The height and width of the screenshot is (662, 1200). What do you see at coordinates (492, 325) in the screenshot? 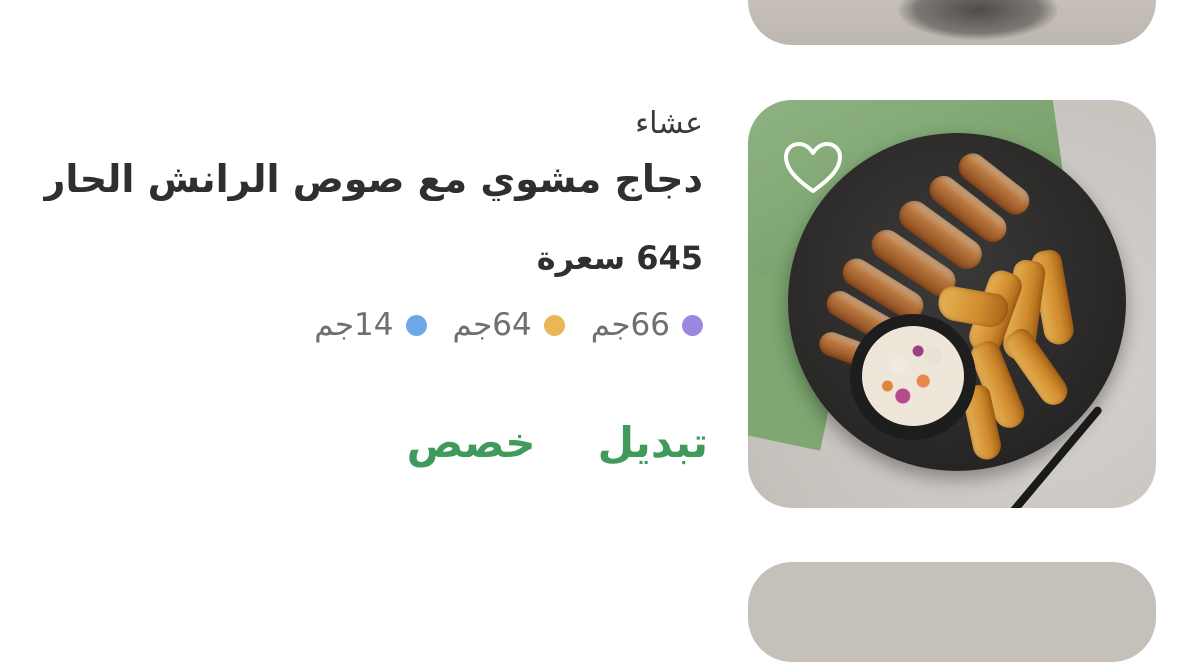
I see `macro-carbs-value: 64جم` at bounding box center [492, 325].